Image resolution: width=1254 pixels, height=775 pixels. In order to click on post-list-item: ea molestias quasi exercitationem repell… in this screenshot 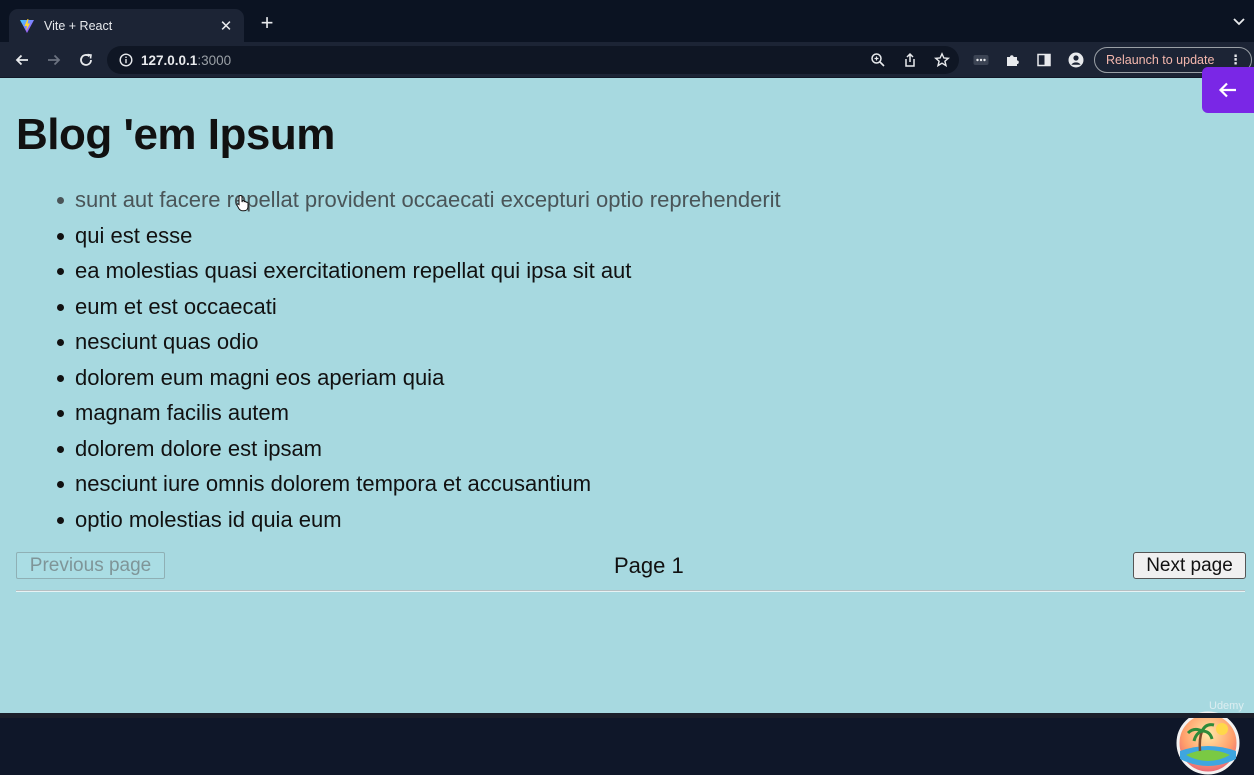, I will do `click(419, 271)`.